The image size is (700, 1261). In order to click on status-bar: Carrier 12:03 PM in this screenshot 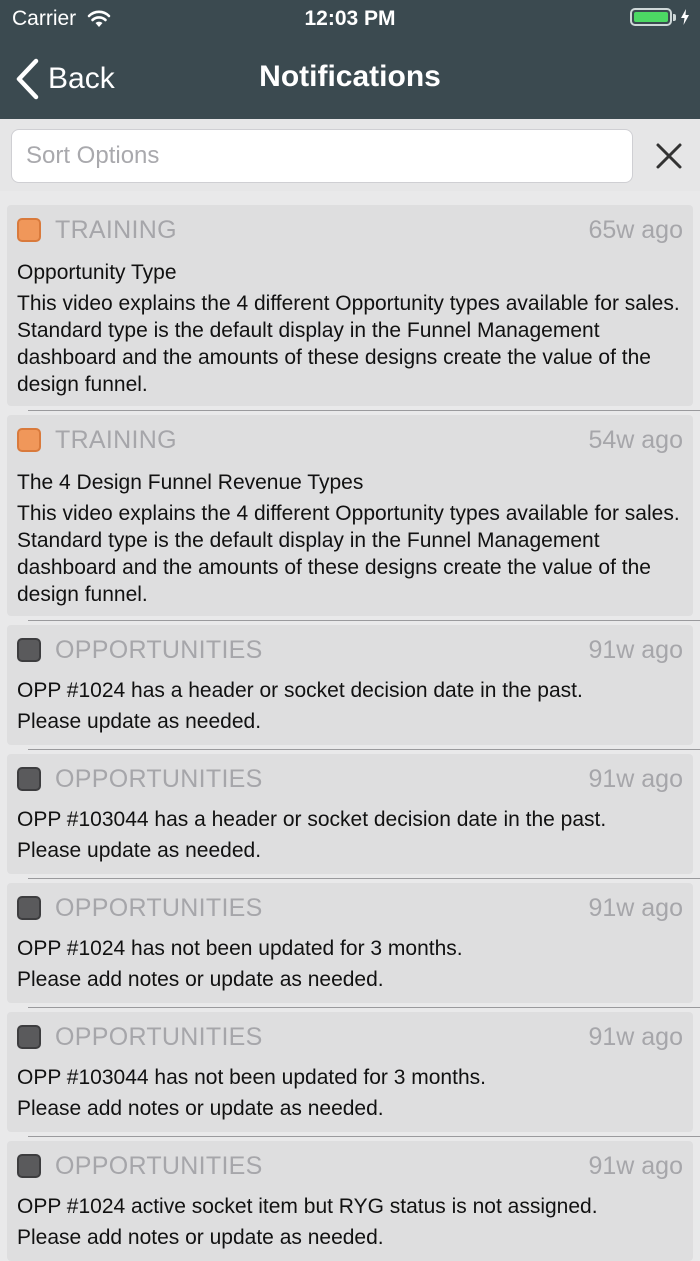, I will do `click(350, 20)`.